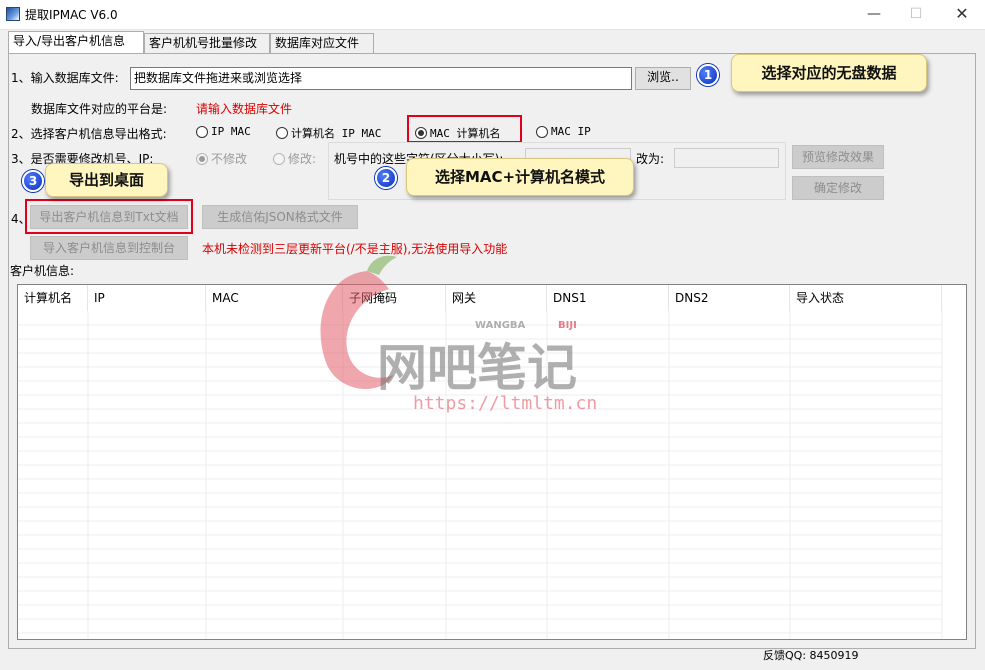 This screenshot has width=985, height=670. Describe the element at coordinates (866, 298) in the screenshot. I see `column-import-status: 导入状态` at that location.